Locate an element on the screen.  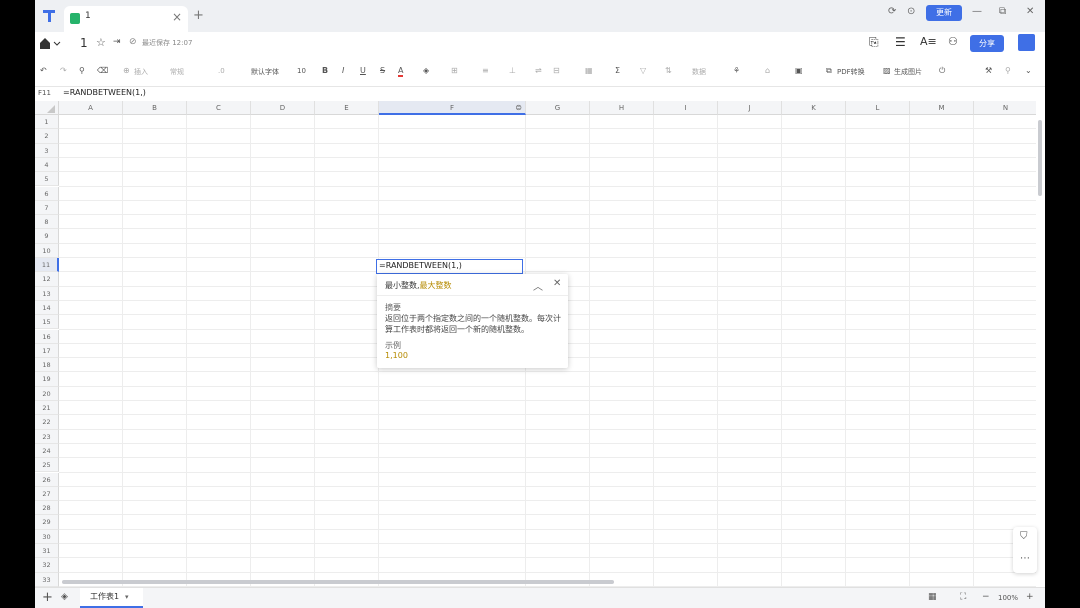
image-icon: ▨ is located at coordinates (887, 70).